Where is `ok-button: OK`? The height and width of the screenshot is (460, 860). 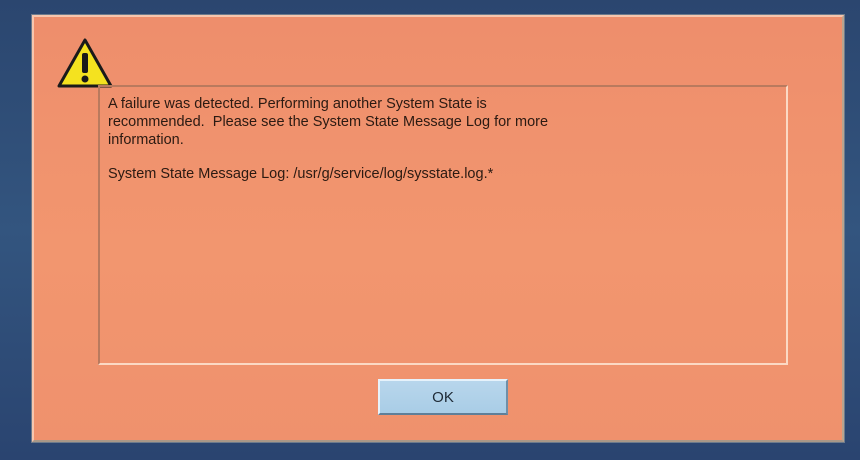 ok-button: OK is located at coordinates (443, 397).